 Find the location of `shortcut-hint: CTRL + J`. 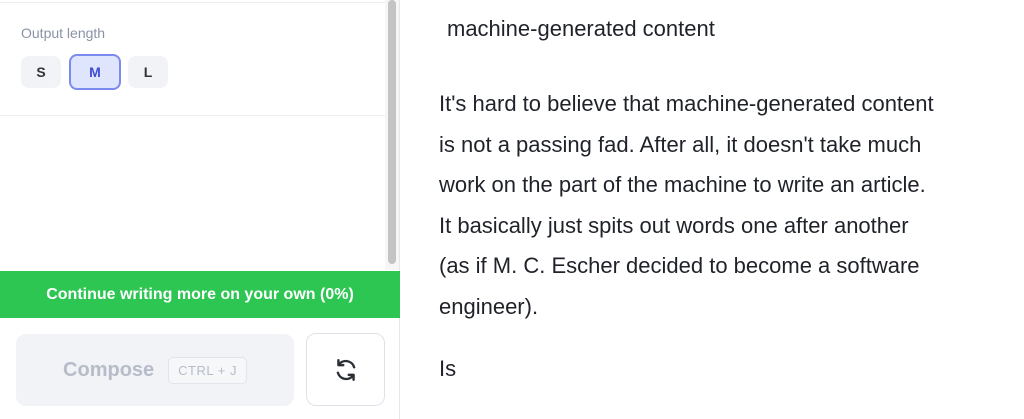

shortcut-hint: CTRL + J is located at coordinates (207, 370).